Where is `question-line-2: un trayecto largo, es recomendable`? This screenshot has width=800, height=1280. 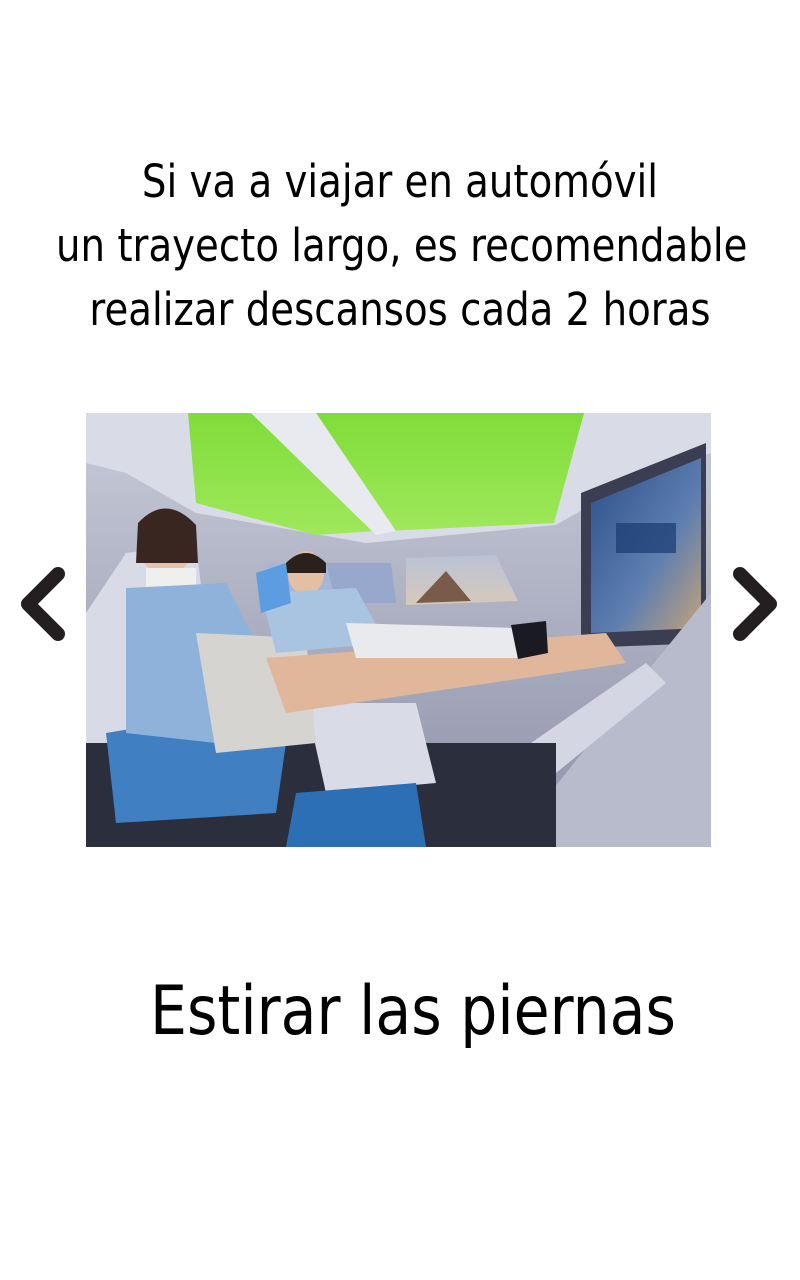
question-line-2: un trayecto largo, es recomendable is located at coordinates (402, 245).